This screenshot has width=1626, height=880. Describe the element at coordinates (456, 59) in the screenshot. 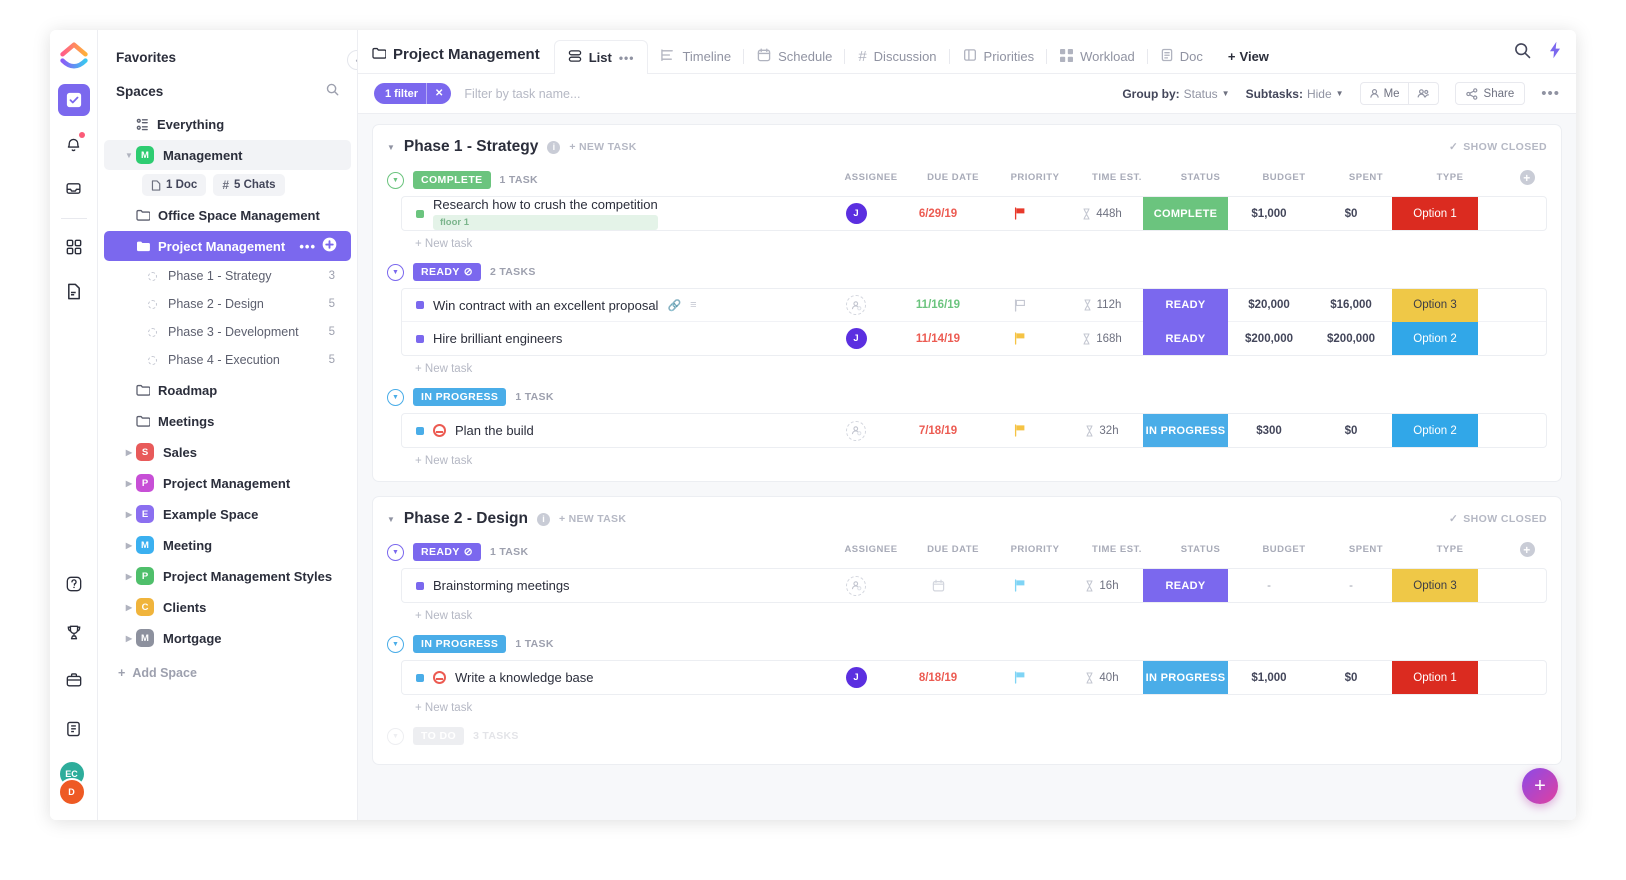

I see `breadcrumb: Project Management` at that location.